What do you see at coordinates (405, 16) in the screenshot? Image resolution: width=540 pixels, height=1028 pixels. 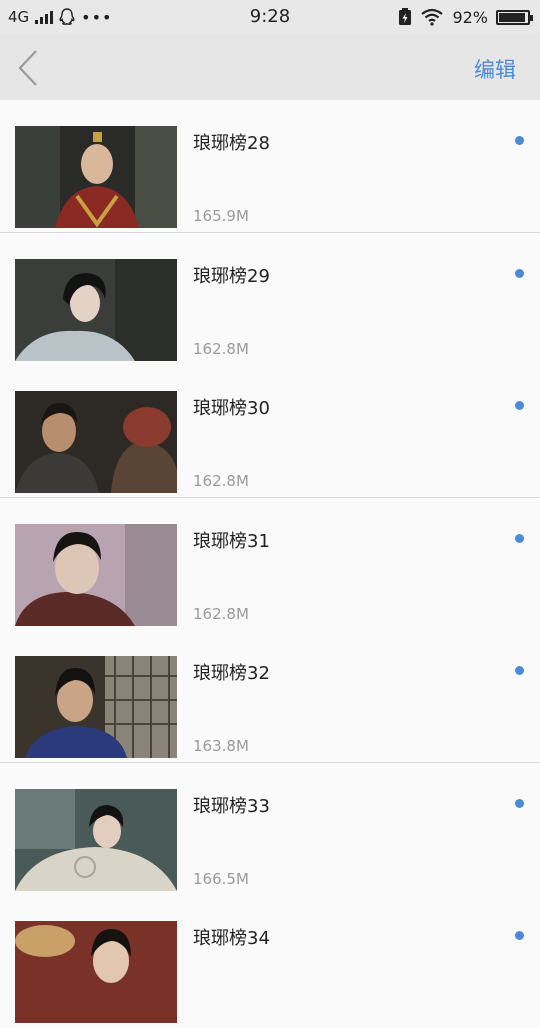 I see `battery-saver-icon` at bounding box center [405, 16].